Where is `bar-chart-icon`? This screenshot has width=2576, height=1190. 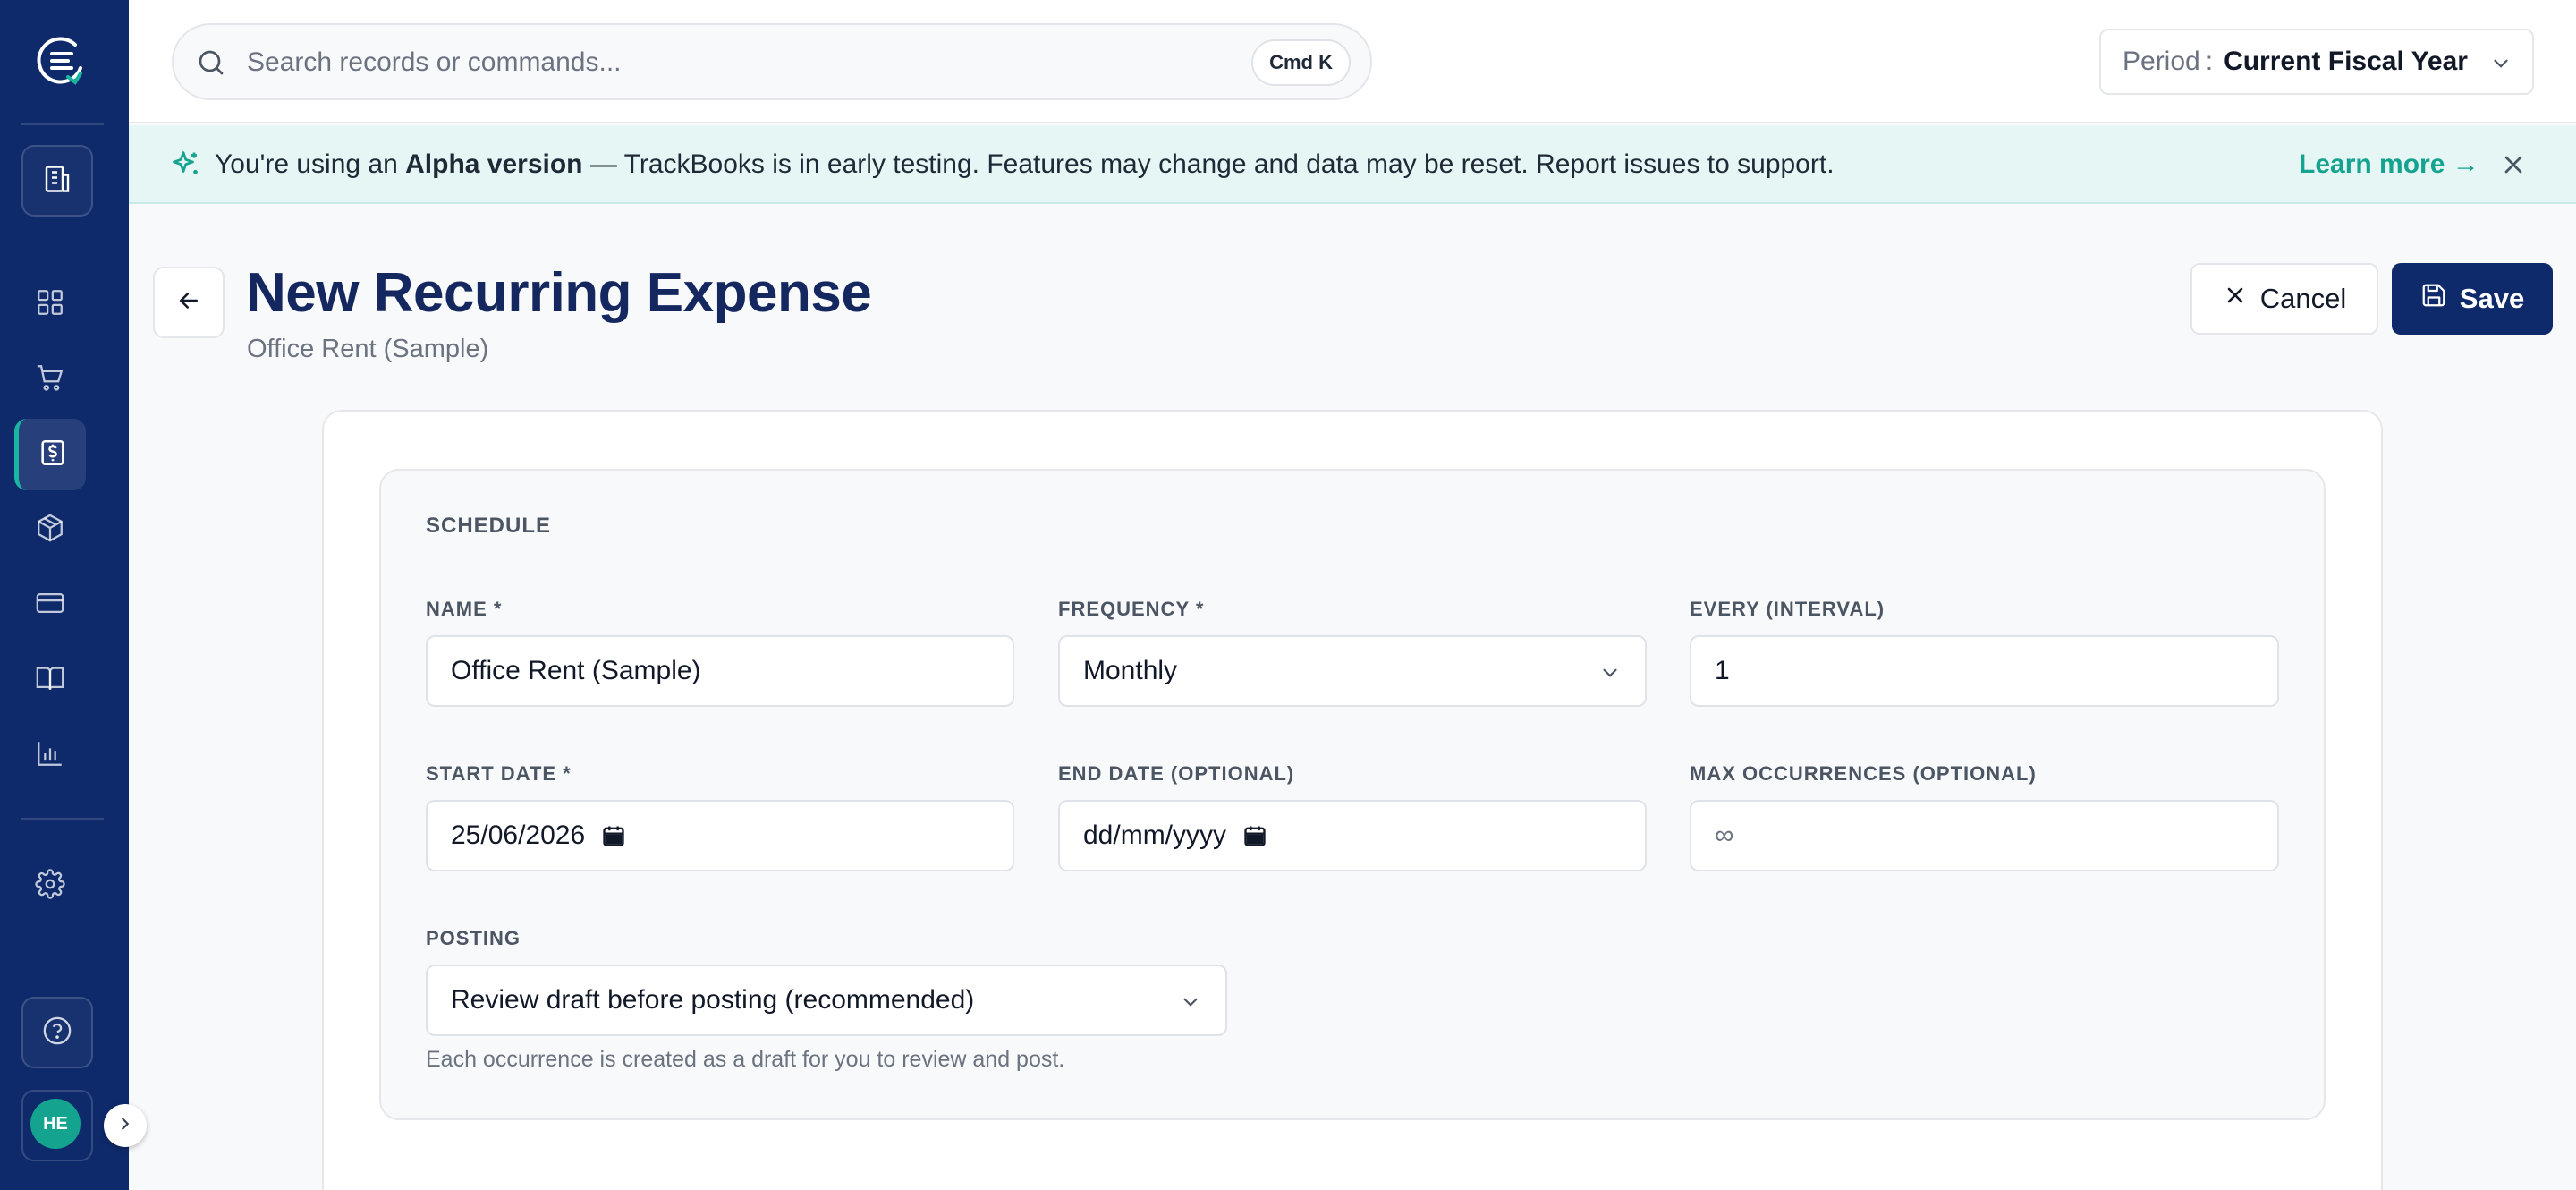
bar-chart-icon is located at coordinates (50, 755).